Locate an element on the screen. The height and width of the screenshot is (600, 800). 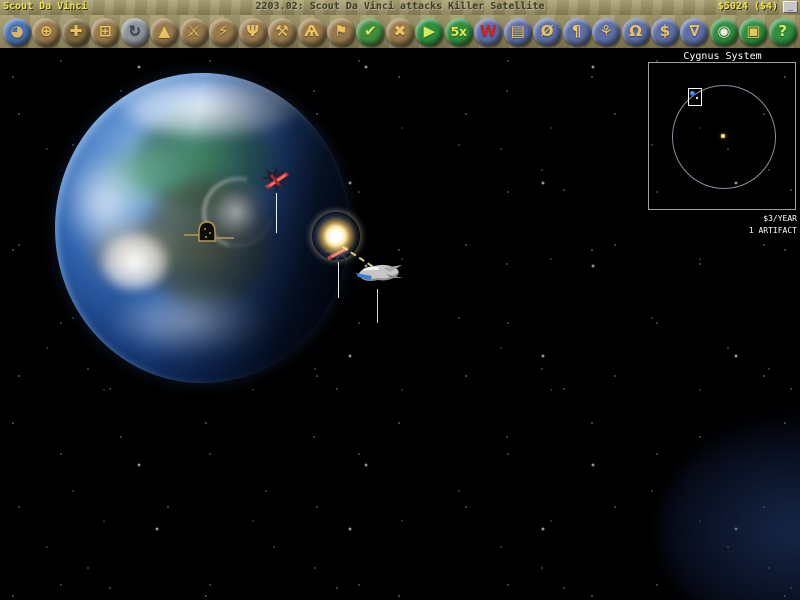
killer-satellite-sprite is located at coordinates (209, 233).